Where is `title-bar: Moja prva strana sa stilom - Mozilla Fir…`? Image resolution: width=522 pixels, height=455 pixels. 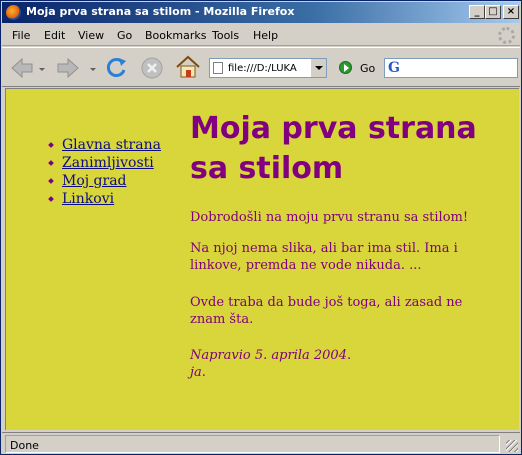 title-bar: Moja prva strana sa stilom - Mozilla Fir… is located at coordinates (261, 12).